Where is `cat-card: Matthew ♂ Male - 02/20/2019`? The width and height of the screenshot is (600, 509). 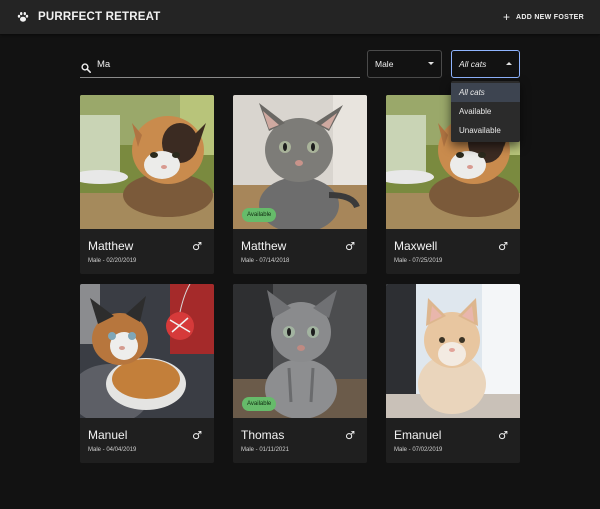
cat-card: Matthew ♂ Male - 02/20/2019 is located at coordinates (147, 184).